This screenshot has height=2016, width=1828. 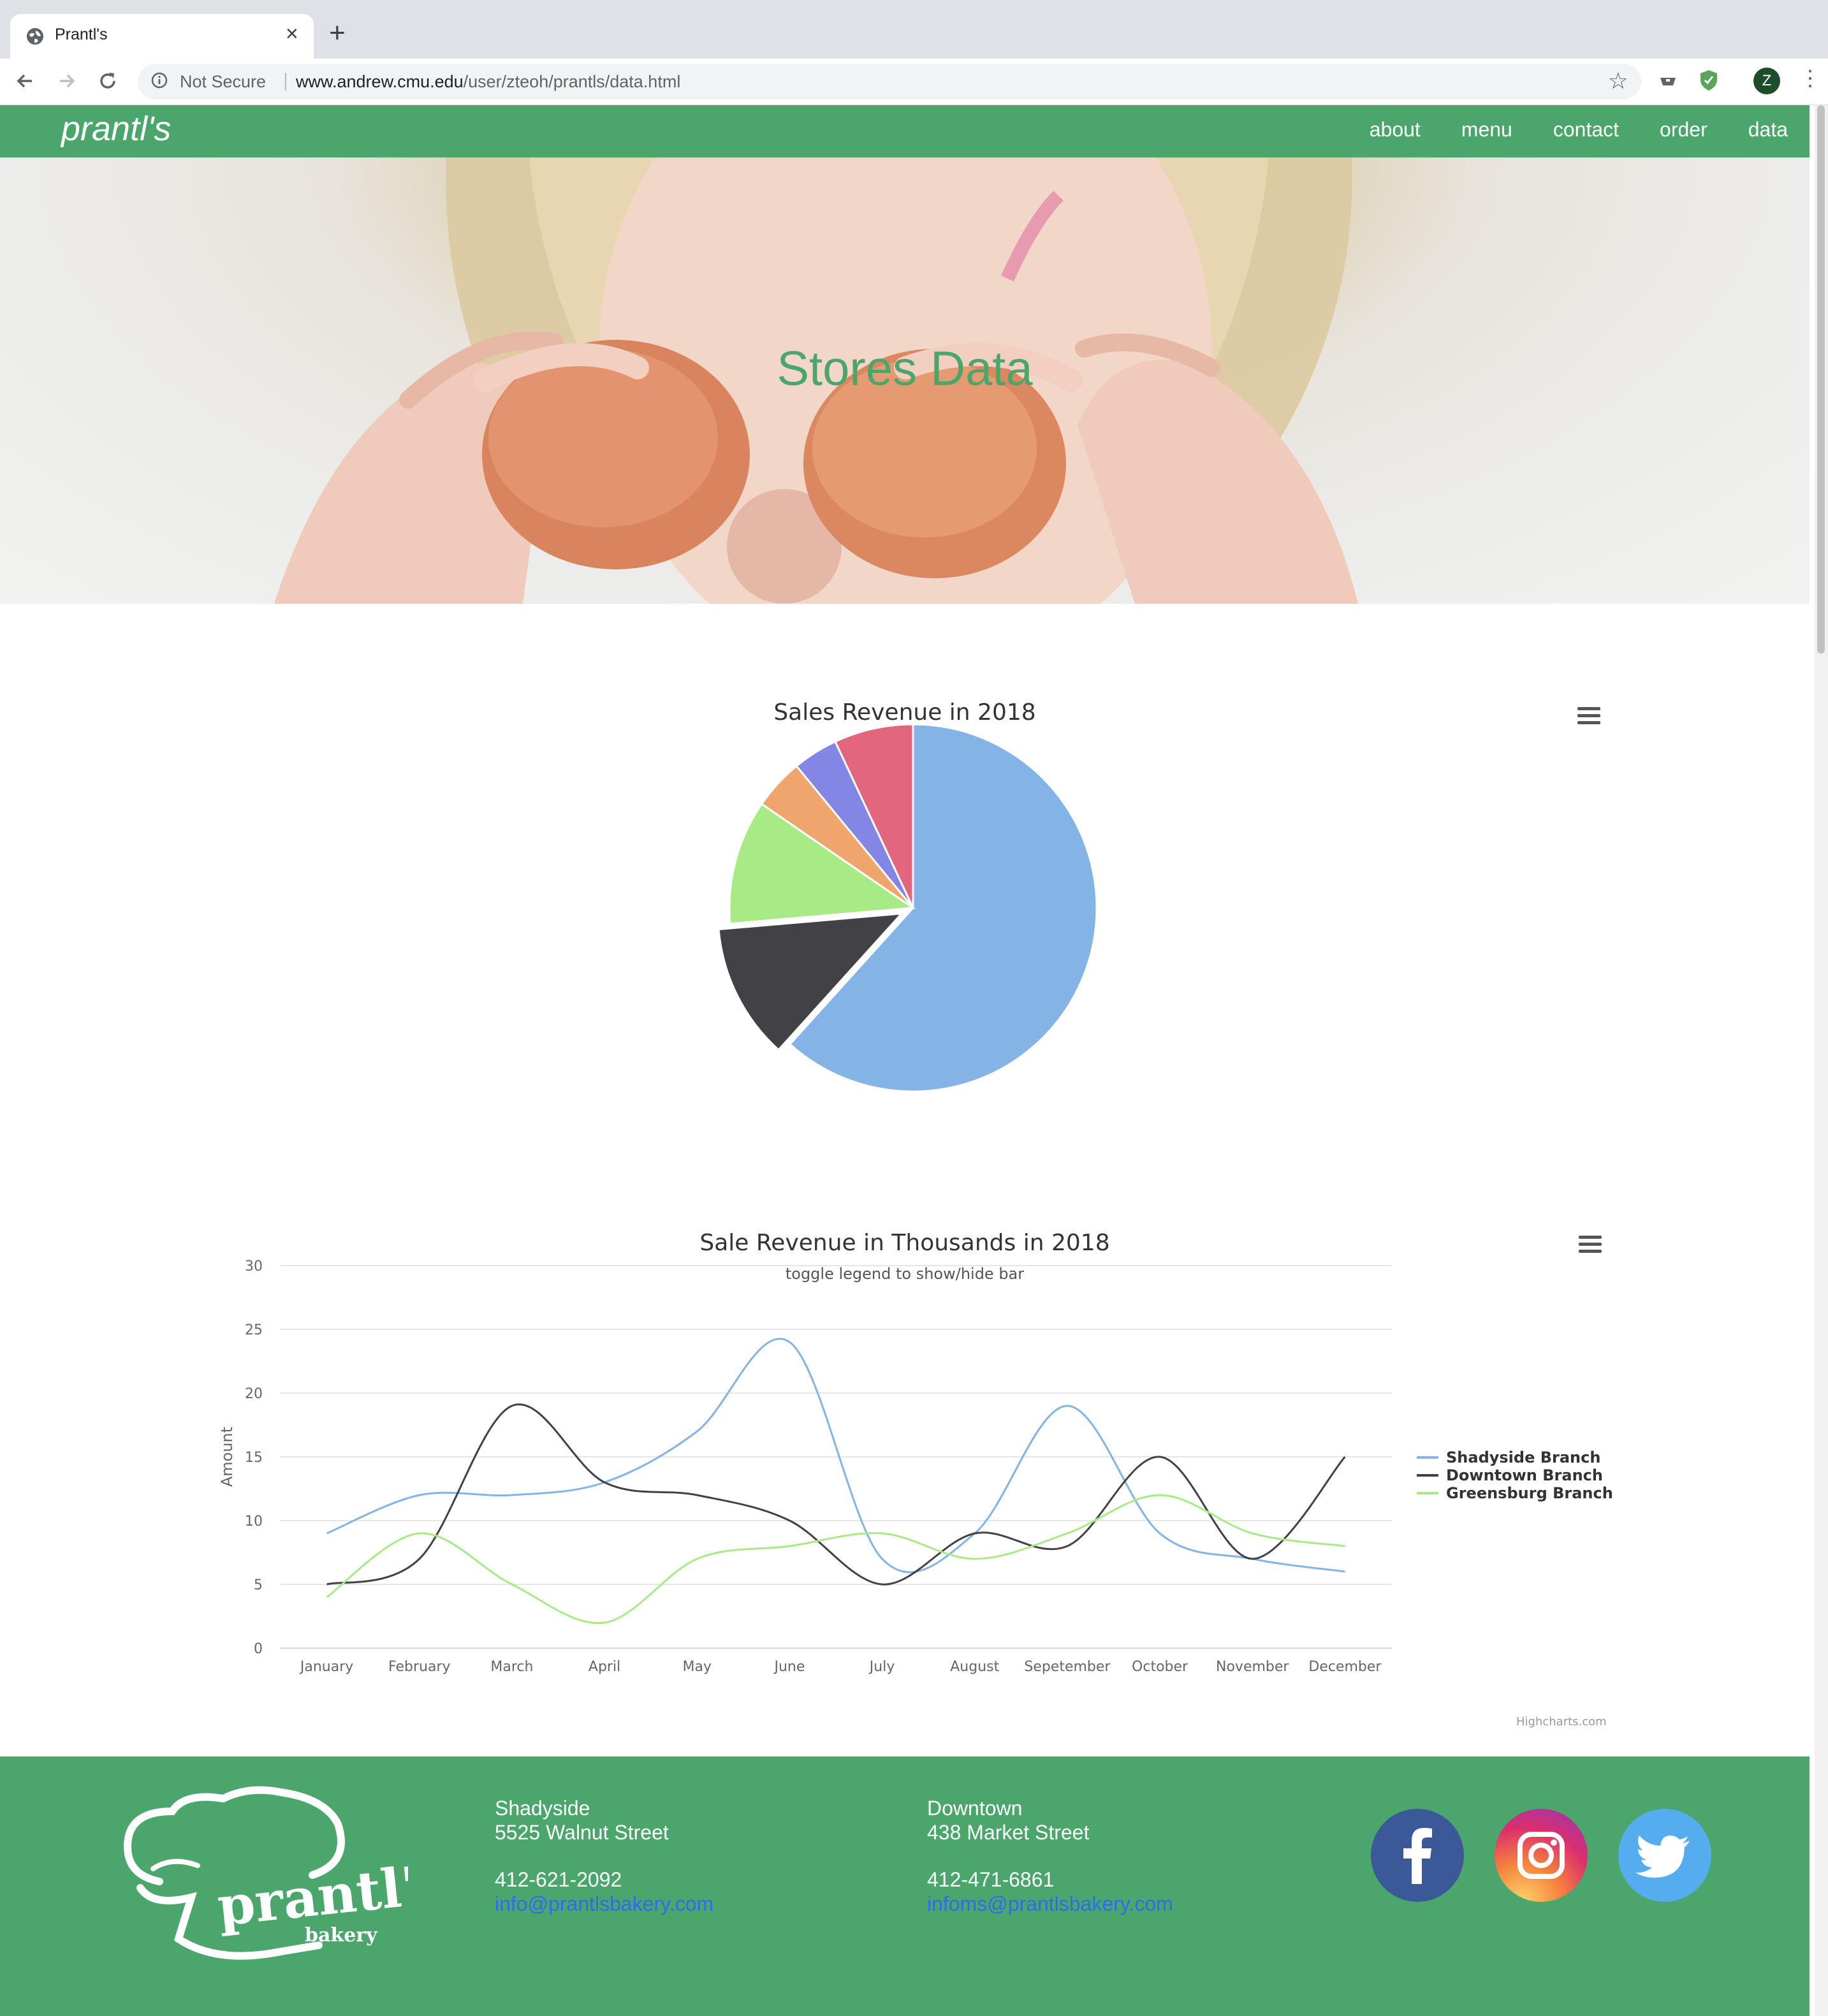 What do you see at coordinates (258, 1585) in the screenshot?
I see `y-tick-label: 5` at bounding box center [258, 1585].